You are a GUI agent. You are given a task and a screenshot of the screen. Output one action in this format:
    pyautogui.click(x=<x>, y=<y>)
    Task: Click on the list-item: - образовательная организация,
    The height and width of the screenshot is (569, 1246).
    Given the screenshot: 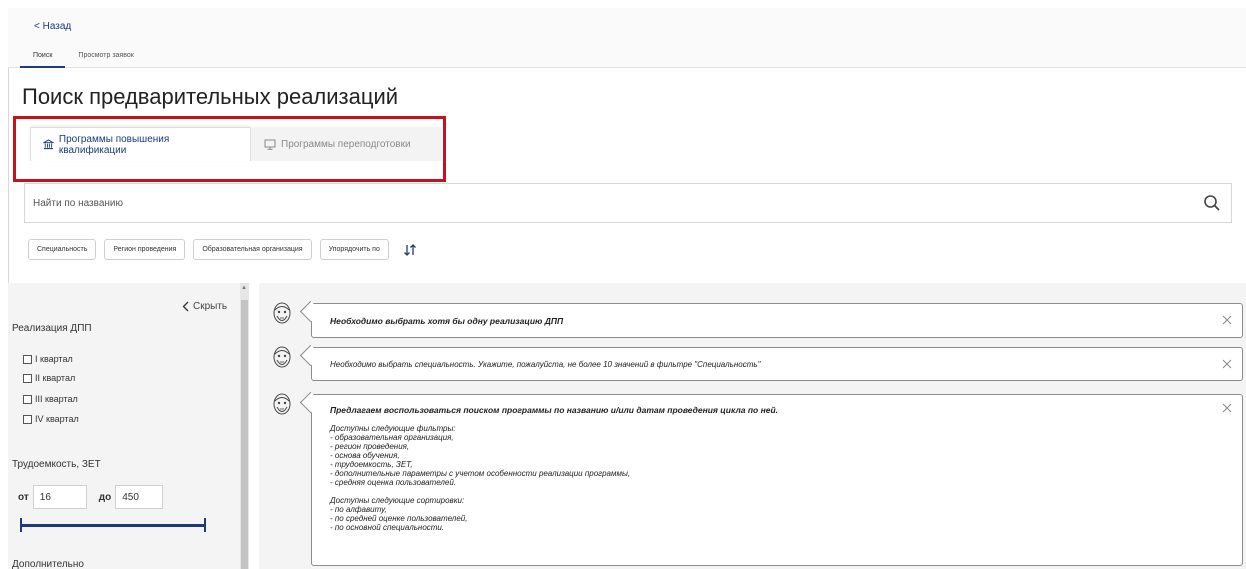 What is the action you would take?
    pyautogui.click(x=392, y=437)
    